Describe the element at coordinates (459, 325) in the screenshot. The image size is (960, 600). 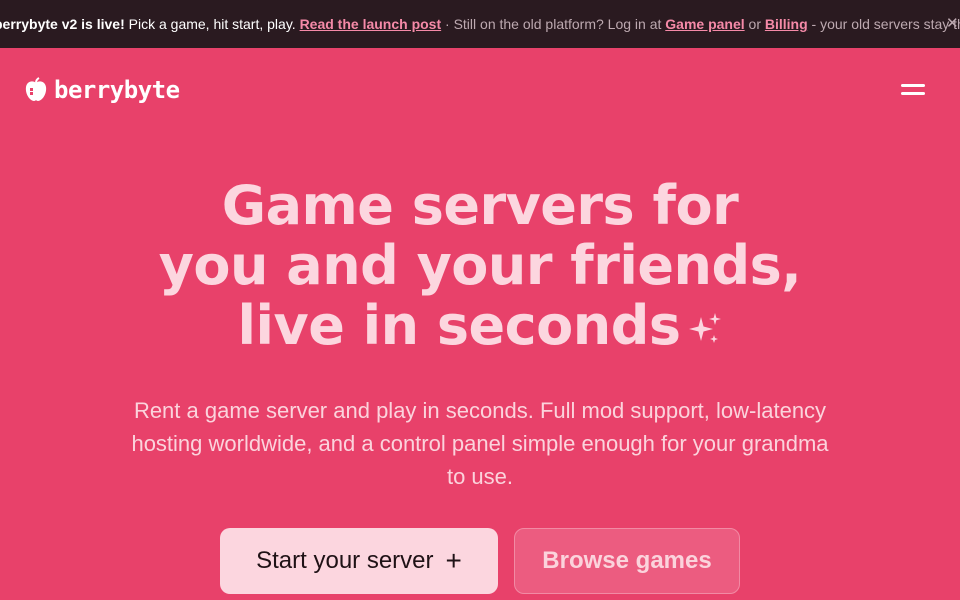
I see `hero-title-line-3: live in seconds` at that location.